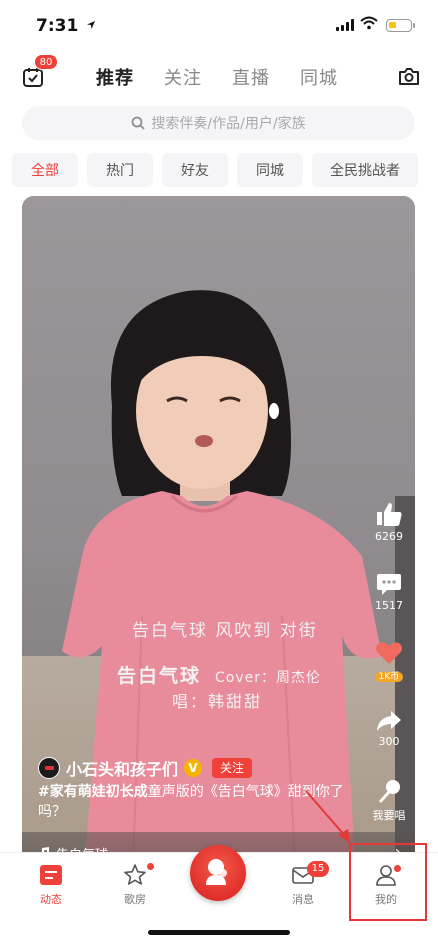 The height and width of the screenshot is (948, 438). I want to click on signal-icon, so click(345, 25).